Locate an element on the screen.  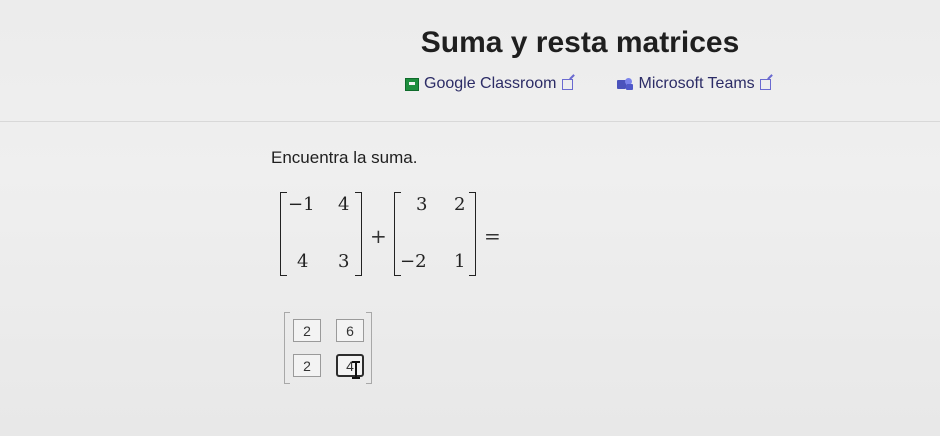
matrix-b-r1c1: 3 is located at coordinates (422, 204).